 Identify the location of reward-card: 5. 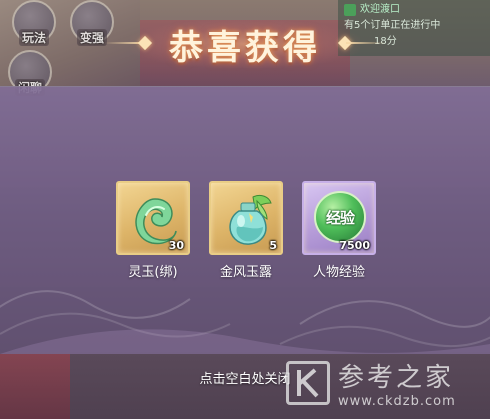
(246, 218).